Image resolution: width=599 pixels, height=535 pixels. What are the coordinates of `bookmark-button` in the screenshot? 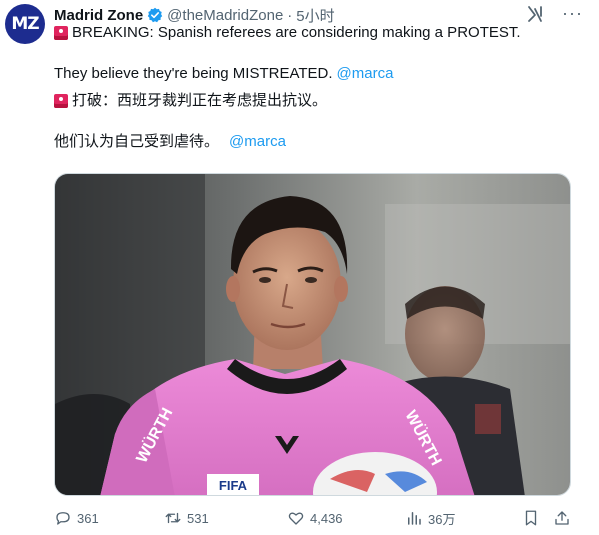 It's located at (531, 518).